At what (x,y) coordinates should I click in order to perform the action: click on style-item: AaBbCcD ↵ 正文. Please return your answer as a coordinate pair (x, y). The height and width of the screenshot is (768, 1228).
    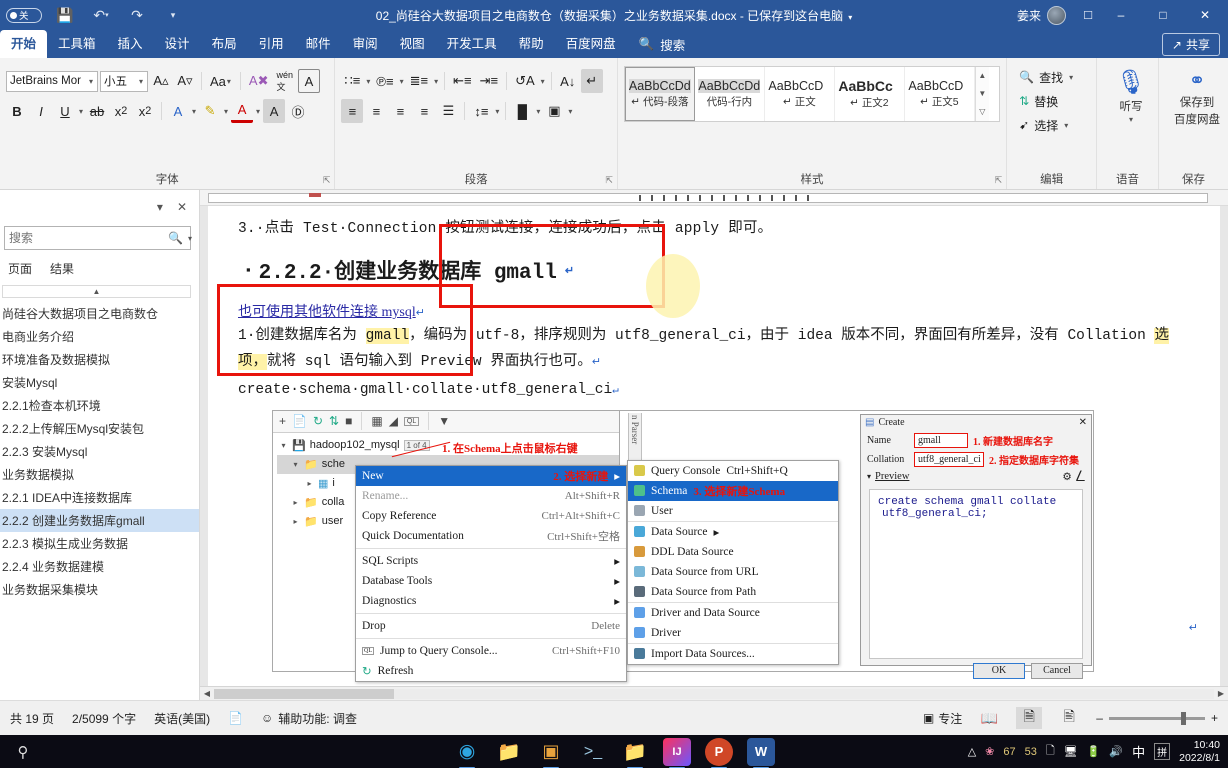
    Looking at the image, I should click on (800, 94).